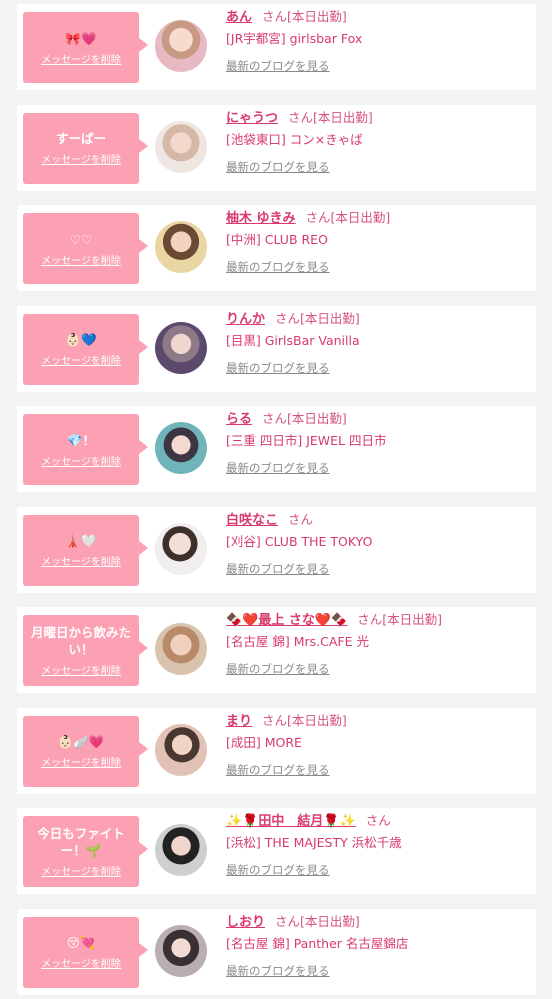 The image size is (552, 999). Describe the element at coordinates (85, 148) in the screenshot. I see `message-bubble: すーぱー メッセージを削除` at that location.